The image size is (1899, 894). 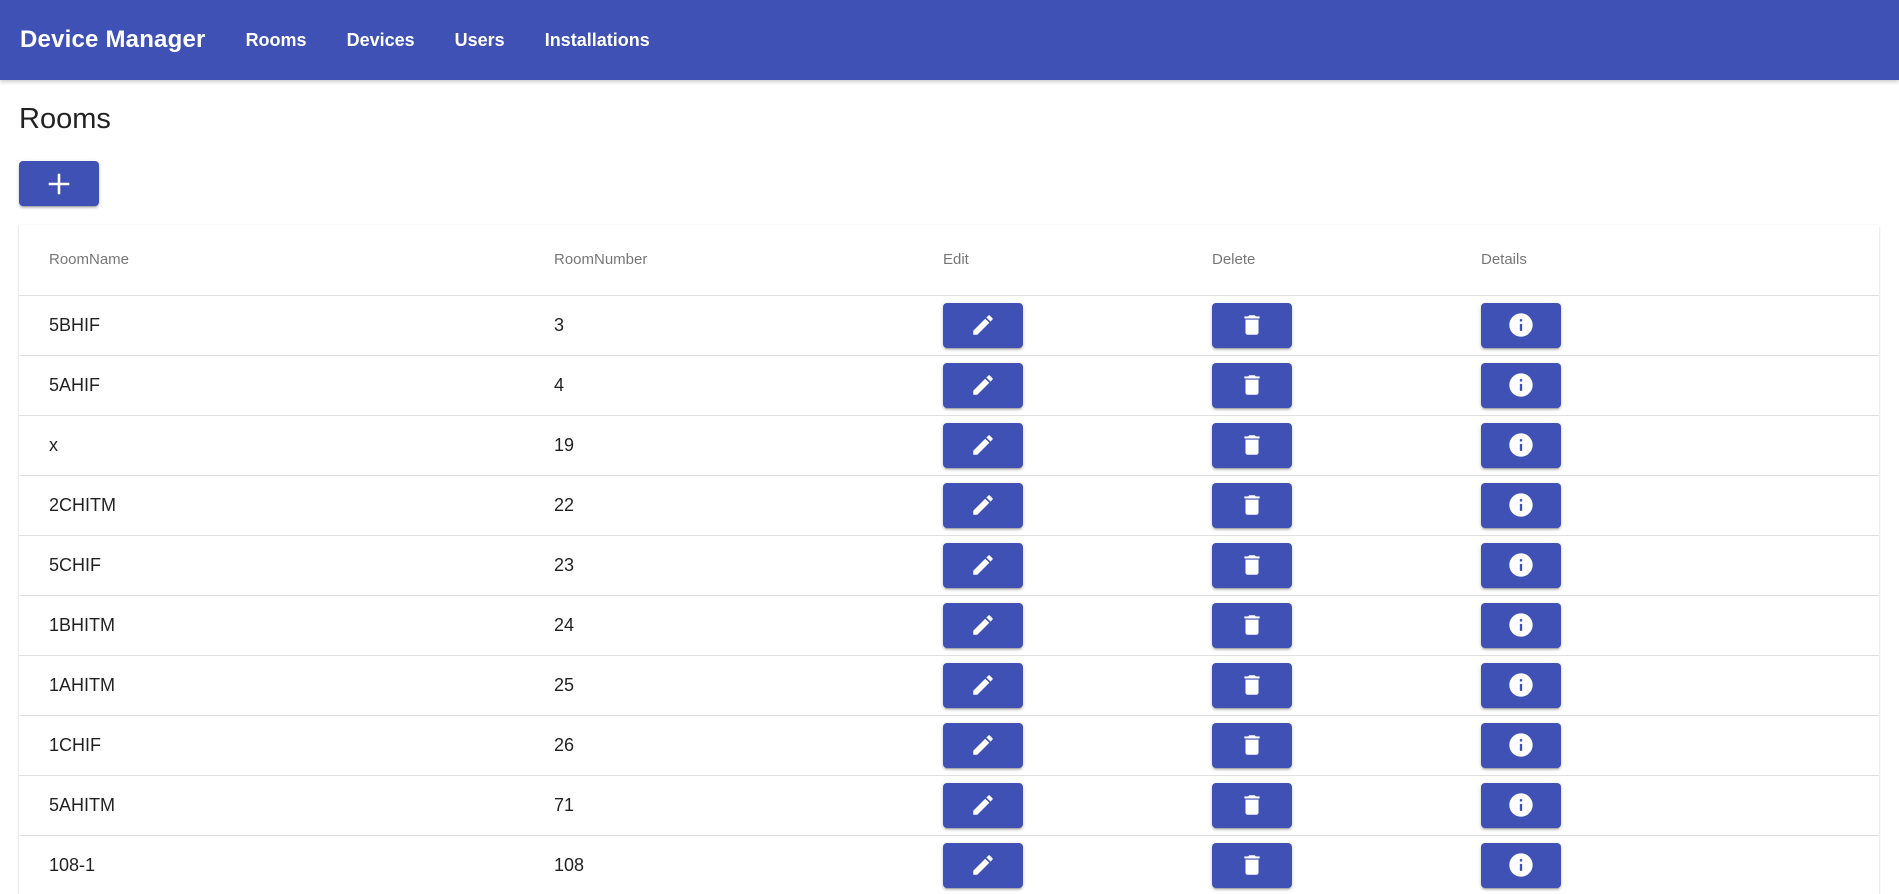 I want to click on room-number-cell: 24, so click(x=748, y=625).